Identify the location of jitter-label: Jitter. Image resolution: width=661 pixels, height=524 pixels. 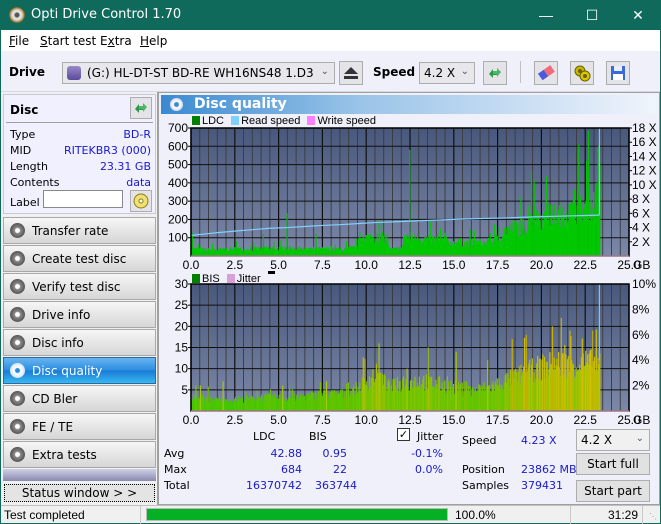
(430, 436).